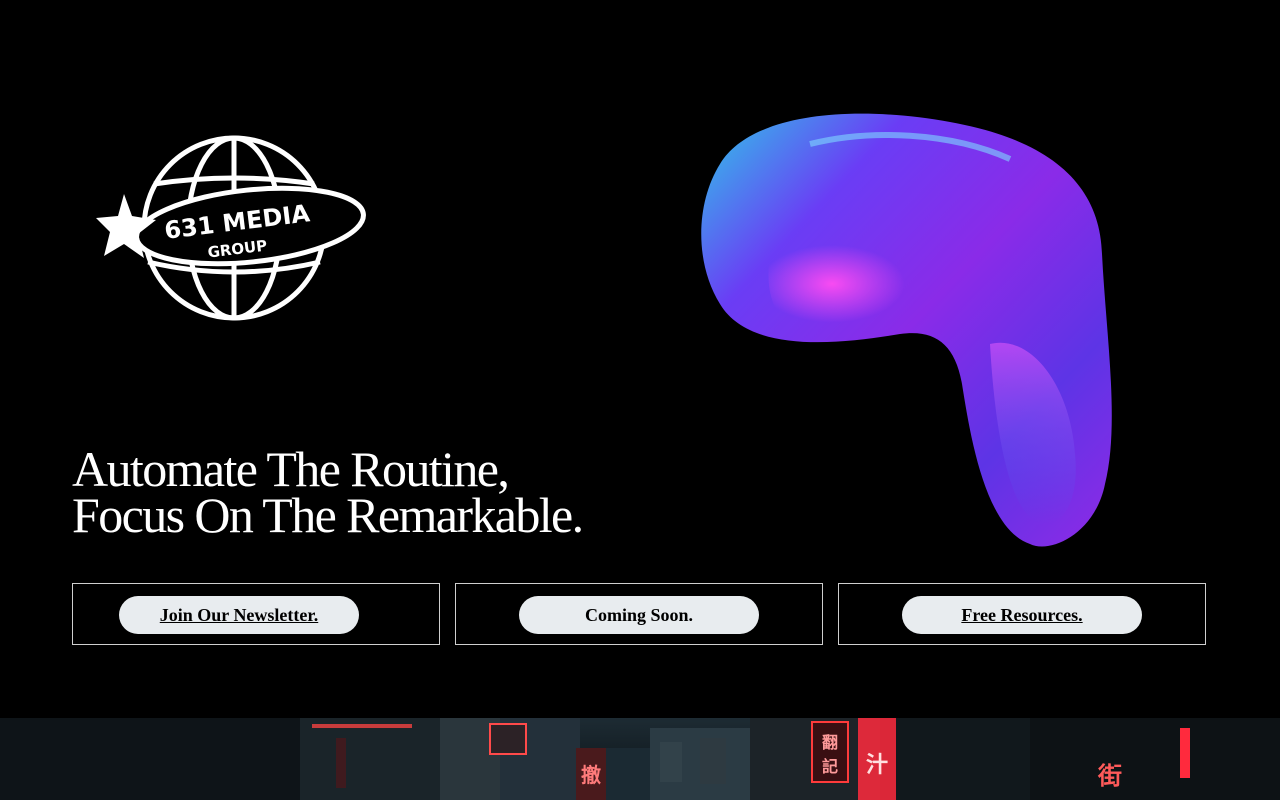 The height and width of the screenshot is (800, 1280). Describe the element at coordinates (830, 766) in the screenshot. I see `svg-text: 記` at that location.